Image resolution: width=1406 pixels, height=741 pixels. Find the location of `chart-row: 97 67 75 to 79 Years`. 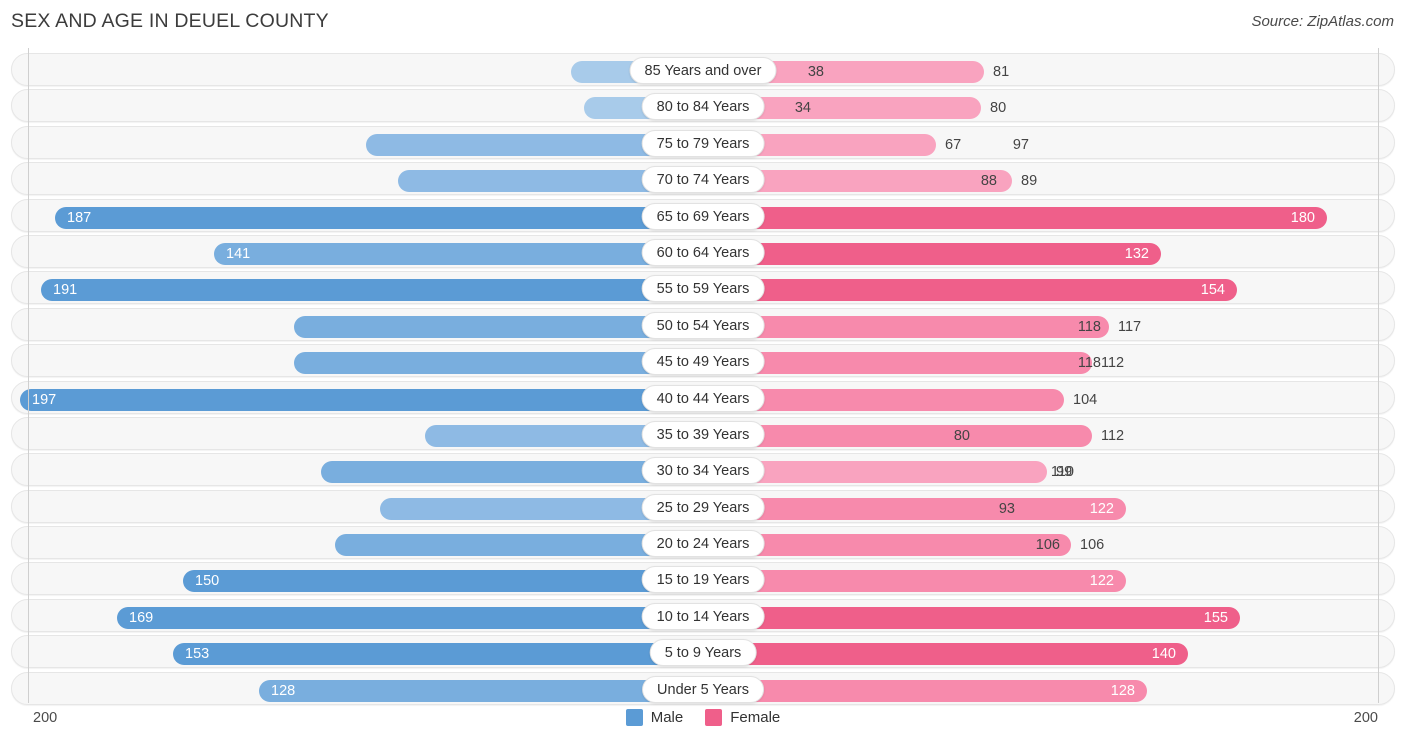

chart-row: 97 67 75 to 79 Years is located at coordinates (703, 143).